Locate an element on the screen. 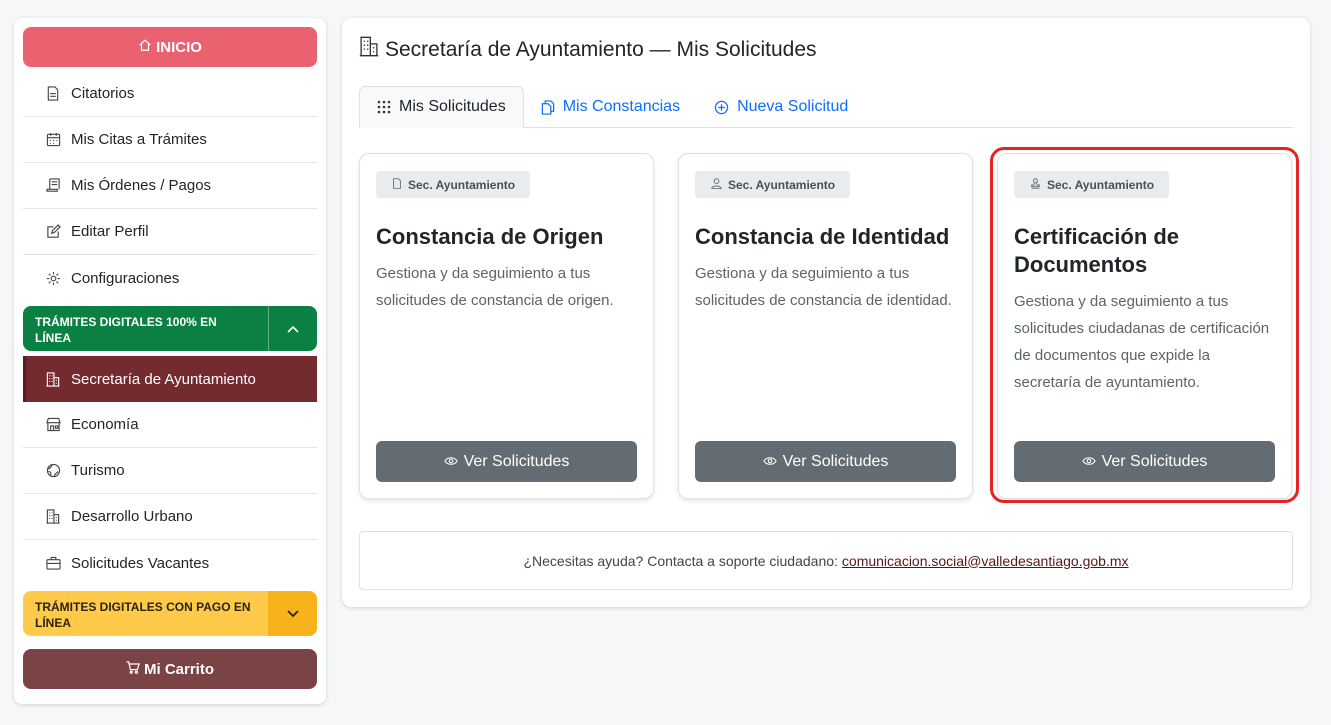  sidebar-item-label: Turismo is located at coordinates (98, 470).